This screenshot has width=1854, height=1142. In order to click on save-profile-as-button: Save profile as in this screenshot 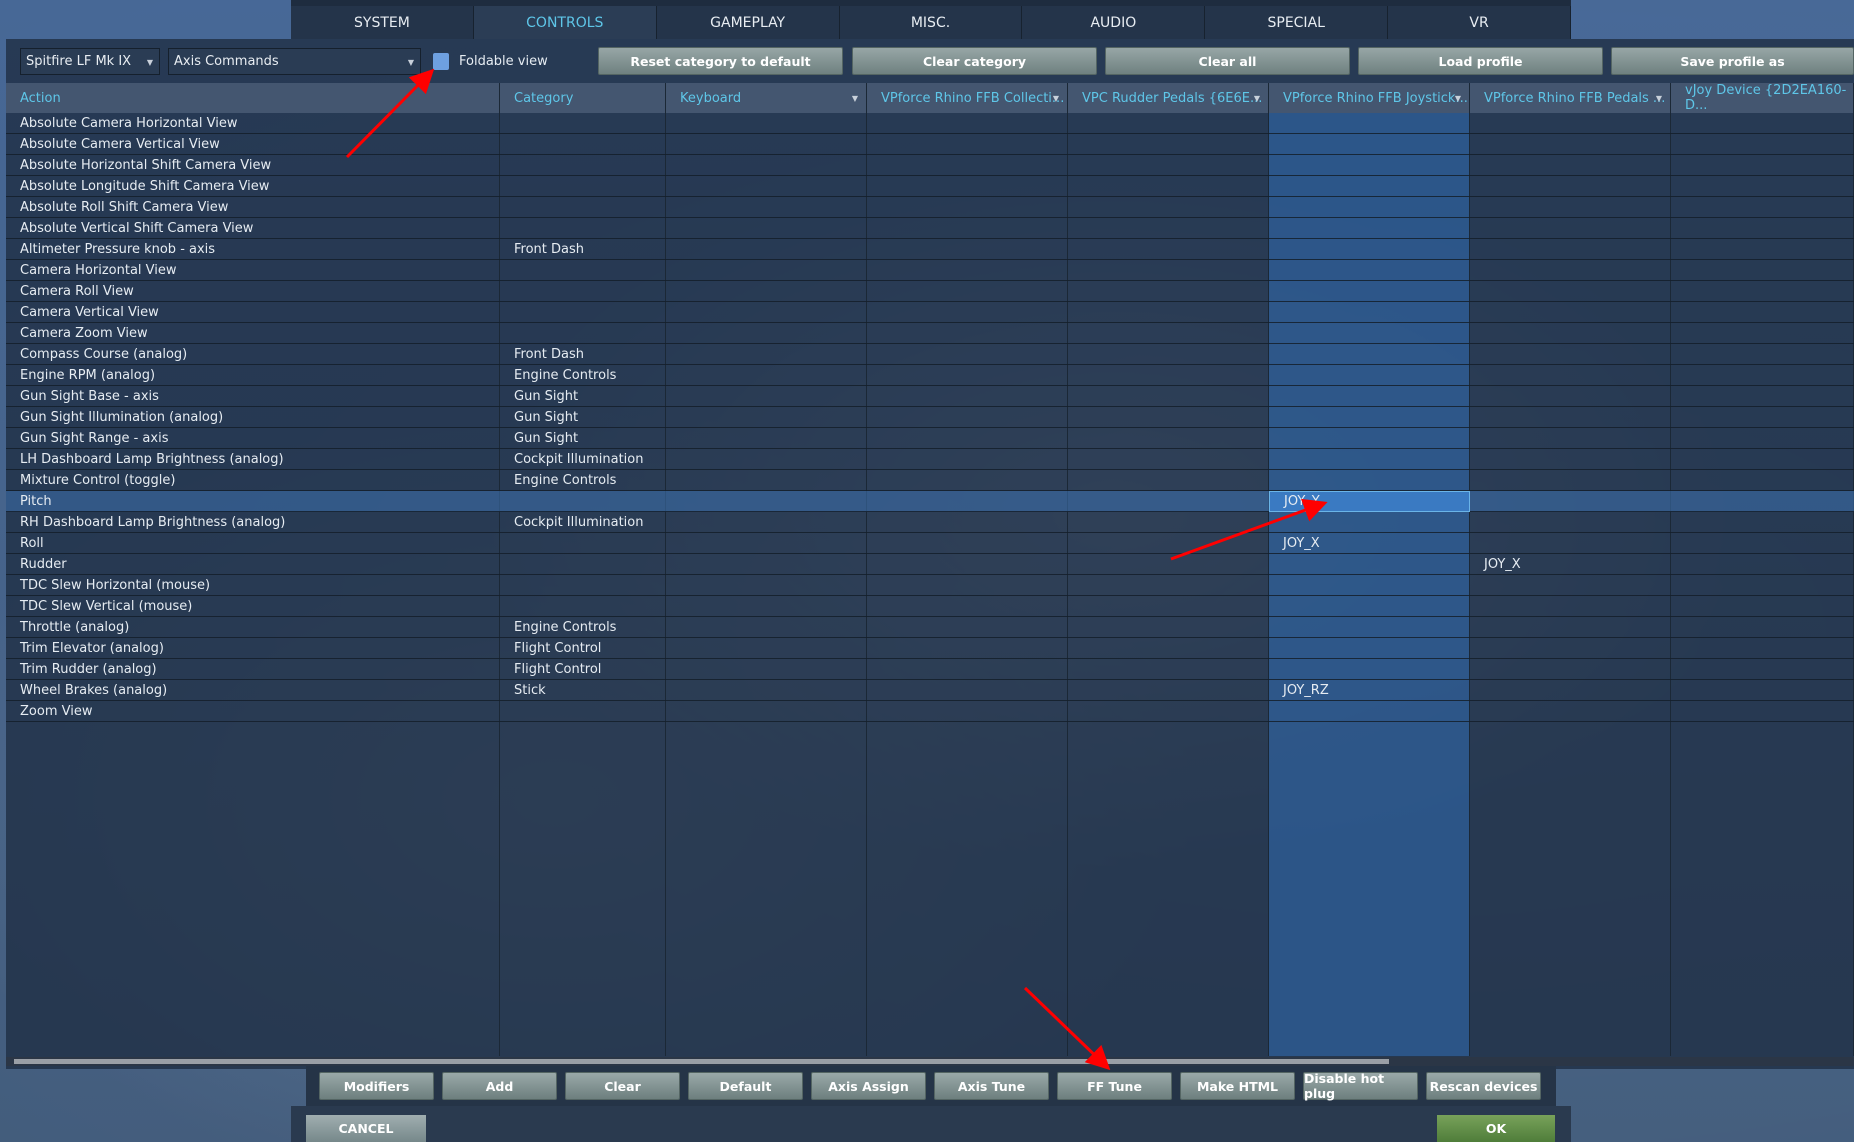, I will do `click(1732, 61)`.